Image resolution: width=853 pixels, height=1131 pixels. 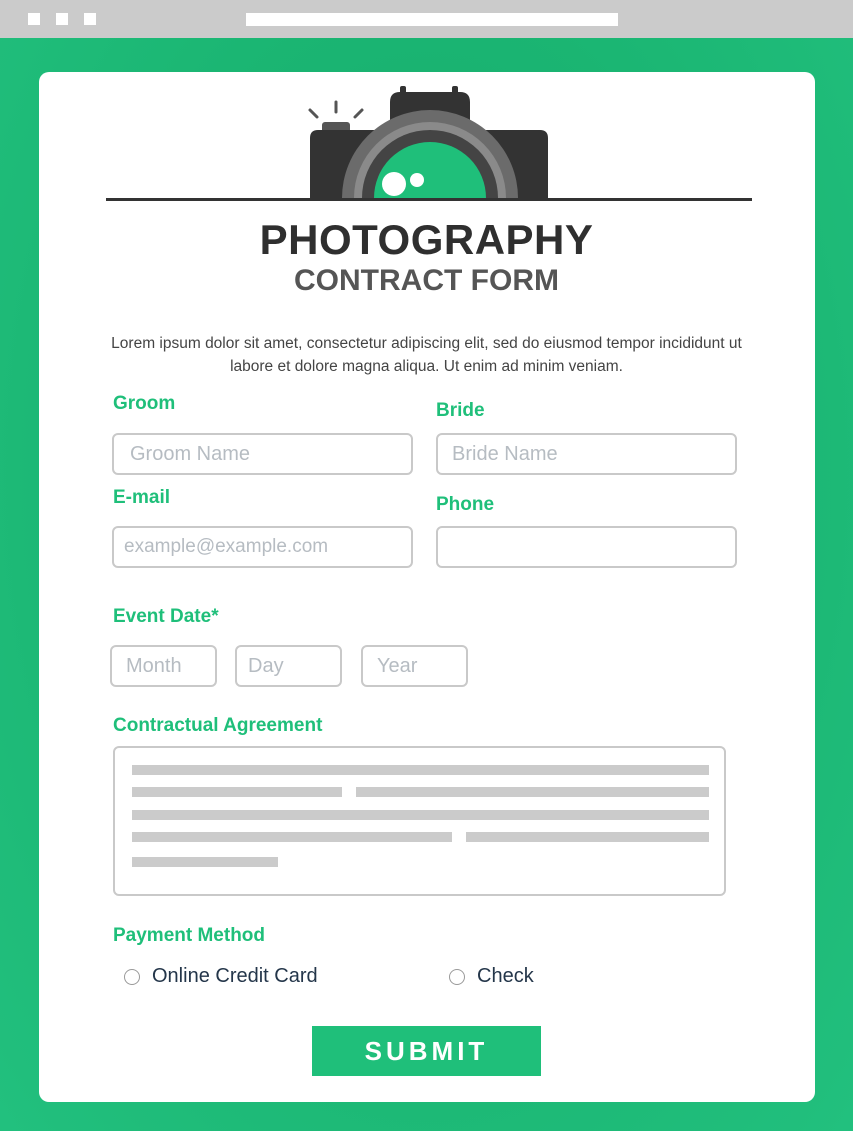 I want to click on camera-icon, so click(x=430, y=143).